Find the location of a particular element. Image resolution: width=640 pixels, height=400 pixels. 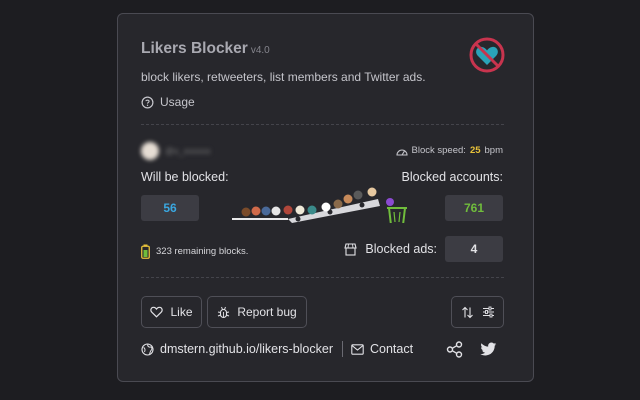

website-url: dmstern.github.io/likers-blocker is located at coordinates (246, 349).